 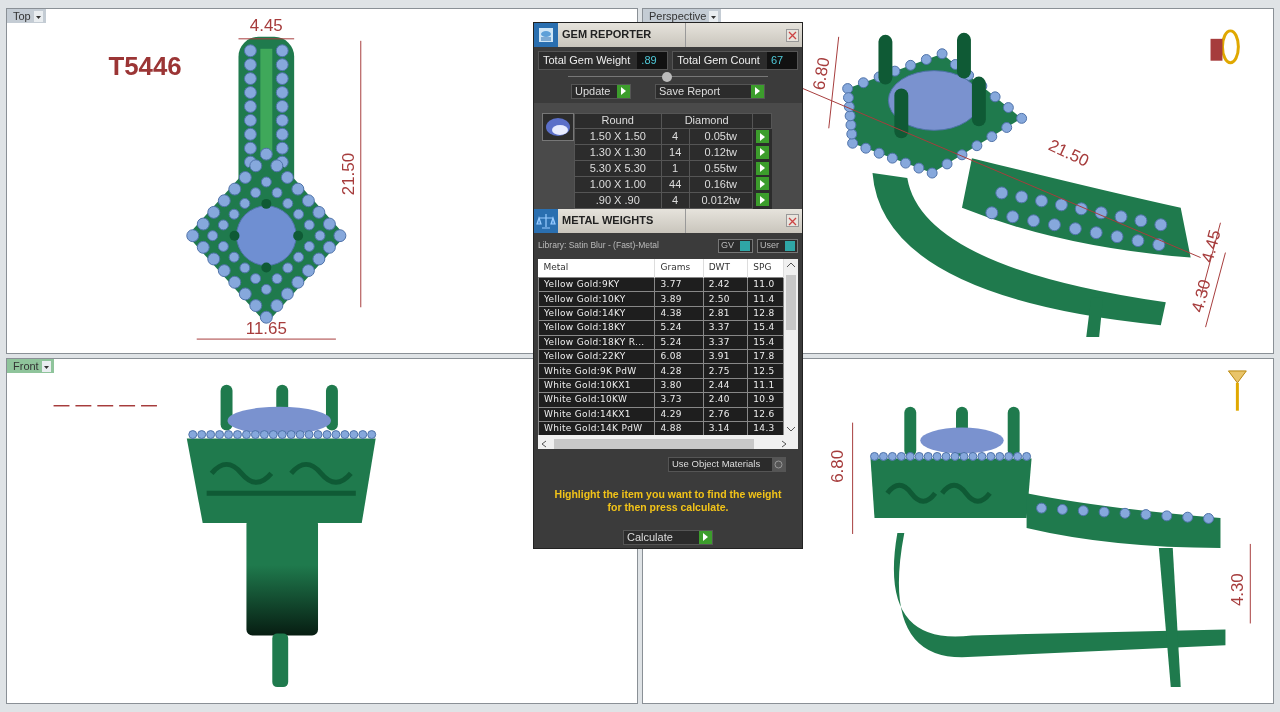 What do you see at coordinates (721, 136) in the screenshot?
I see `table-cell: 0.05tw` at bounding box center [721, 136].